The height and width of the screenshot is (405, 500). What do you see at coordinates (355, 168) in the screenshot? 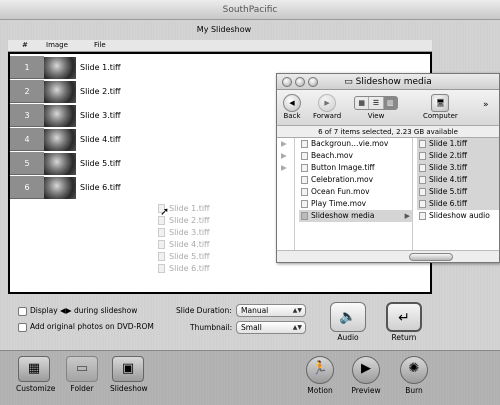
I see `file-item: Button Image.tiff` at bounding box center [355, 168].